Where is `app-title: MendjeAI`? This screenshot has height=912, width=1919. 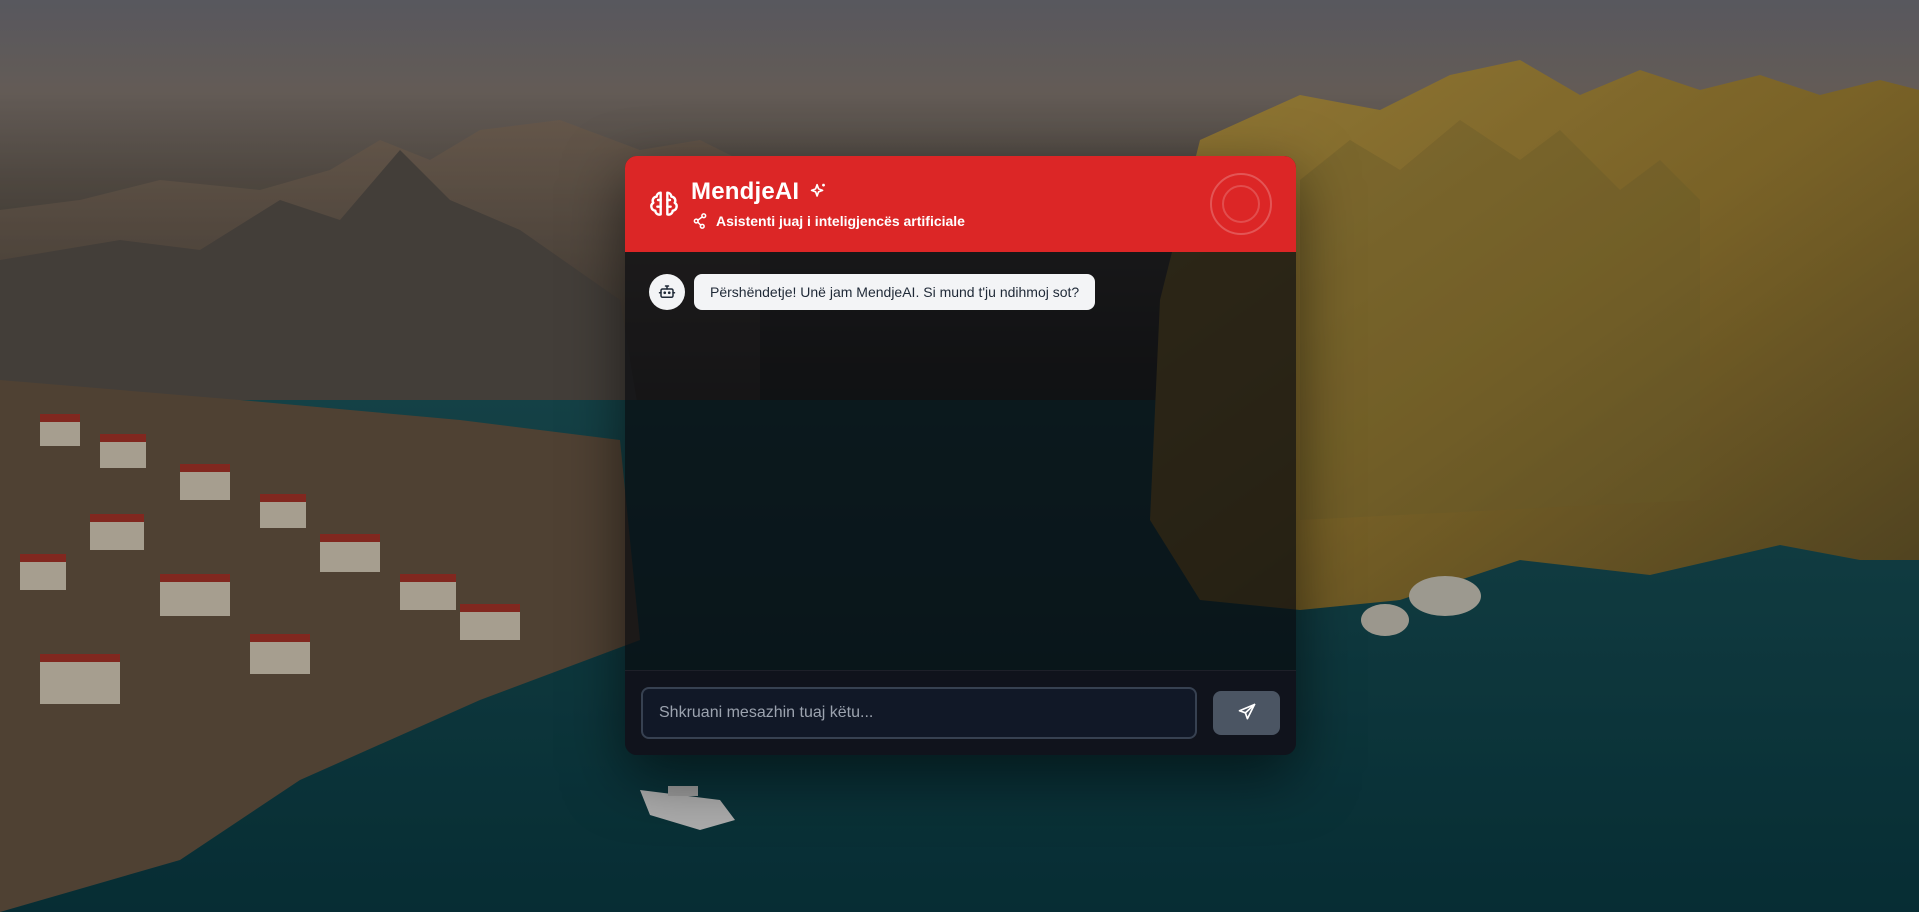 app-title: MendjeAI is located at coordinates (745, 191).